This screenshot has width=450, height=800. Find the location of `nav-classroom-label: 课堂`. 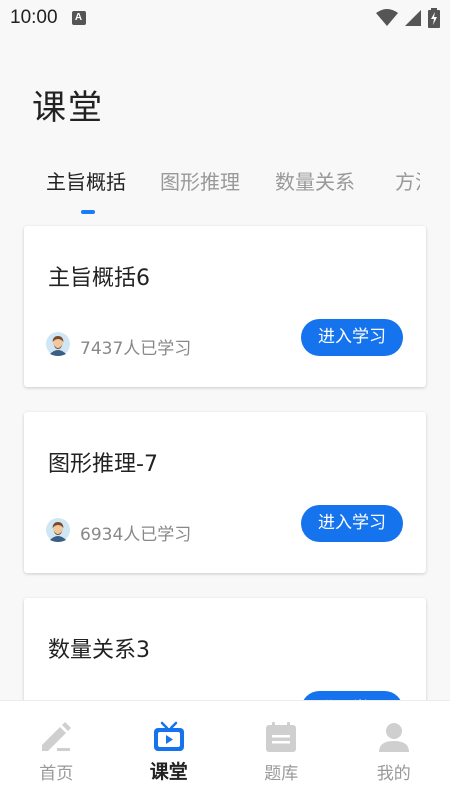

nav-classroom-label: 课堂 is located at coordinates (168, 772).